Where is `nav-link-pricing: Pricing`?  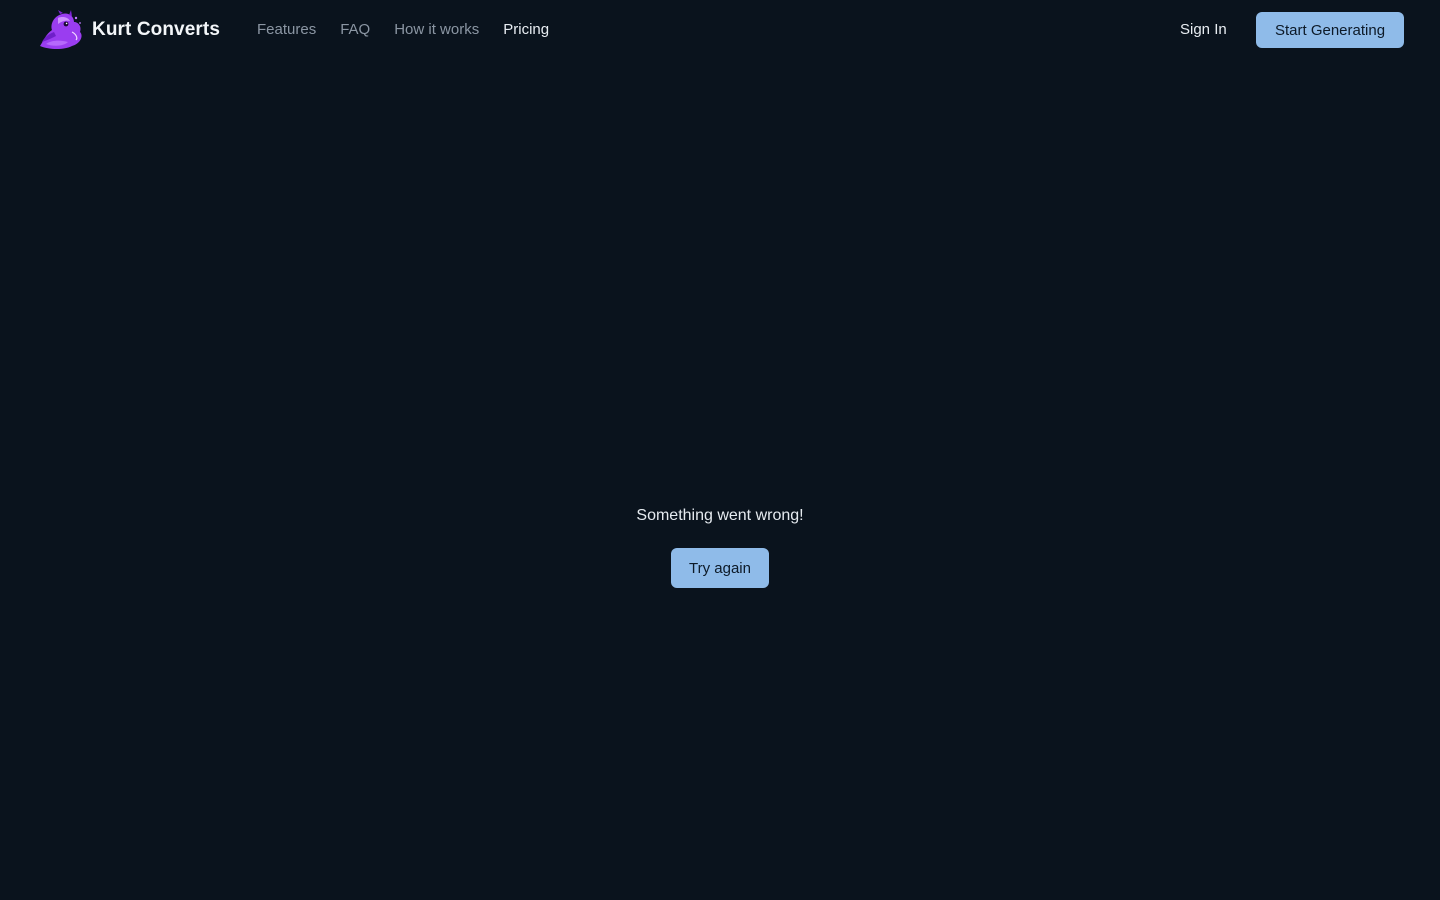
nav-link-pricing: Pricing is located at coordinates (526, 30).